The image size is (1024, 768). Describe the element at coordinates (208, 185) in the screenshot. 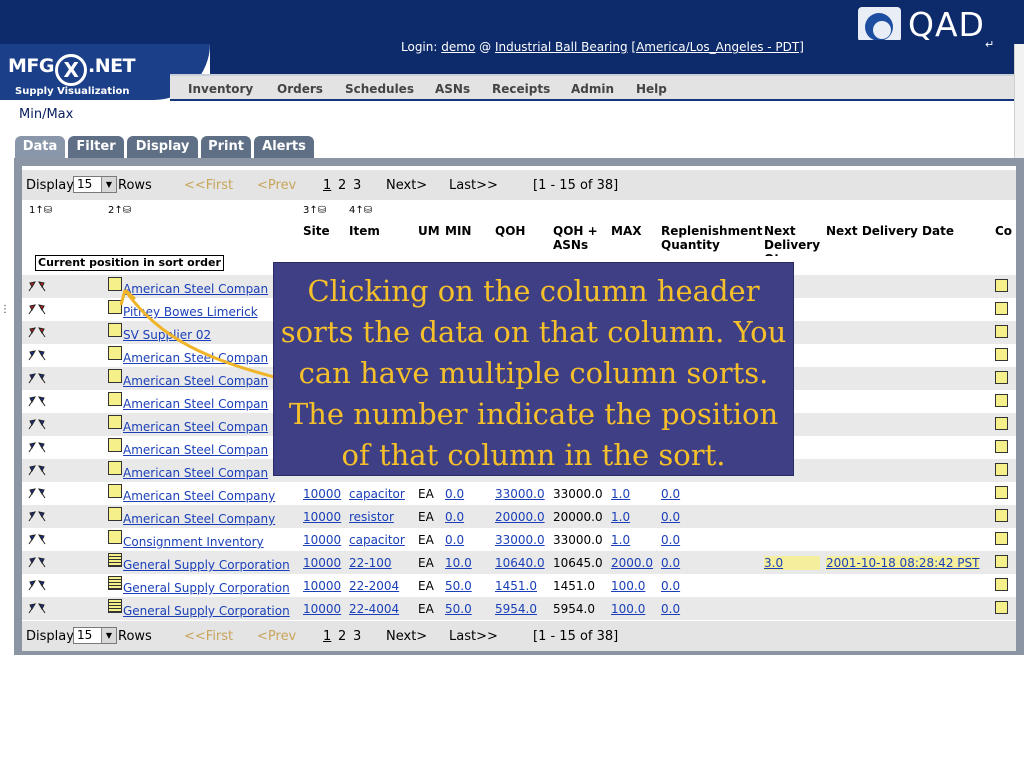

I see `first-link: <<First` at that location.